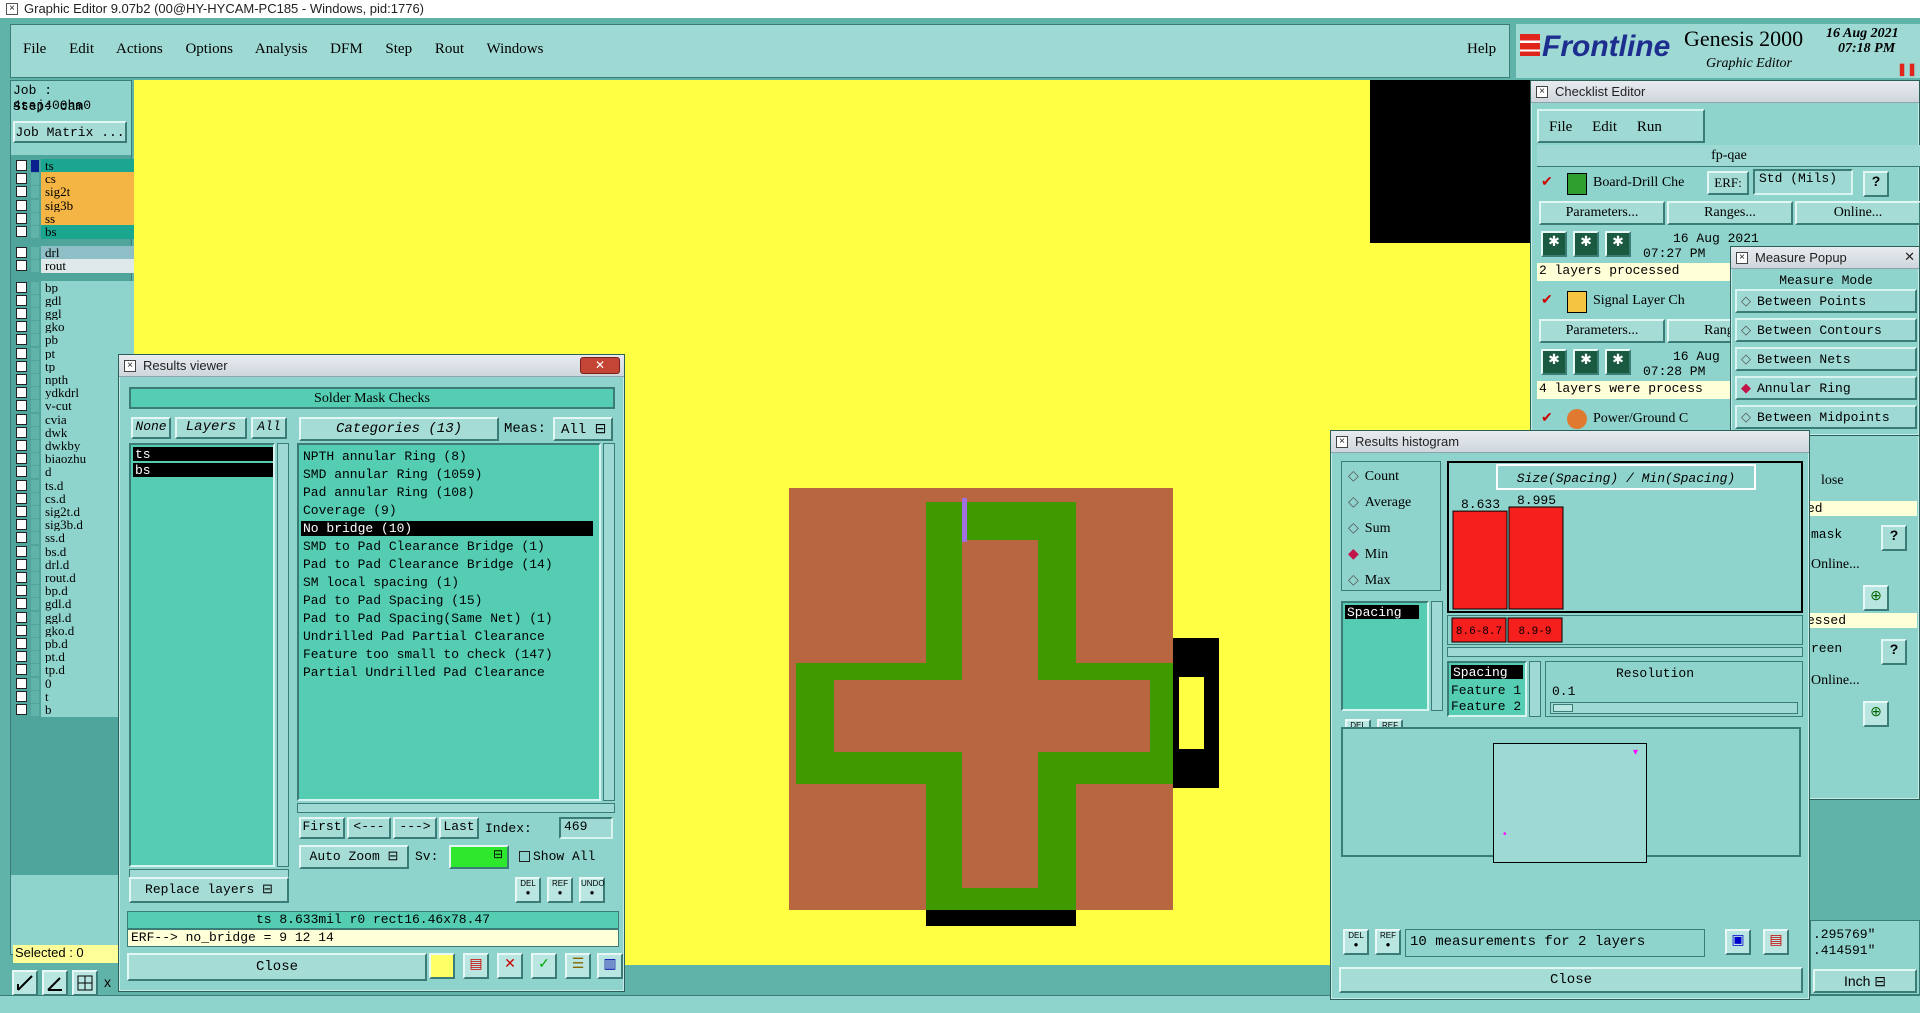 The height and width of the screenshot is (1013, 1920). Describe the element at coordinates (1388, 942) in the screenshot. I see `hist-footer-ref-icon: REF ●` at that location.